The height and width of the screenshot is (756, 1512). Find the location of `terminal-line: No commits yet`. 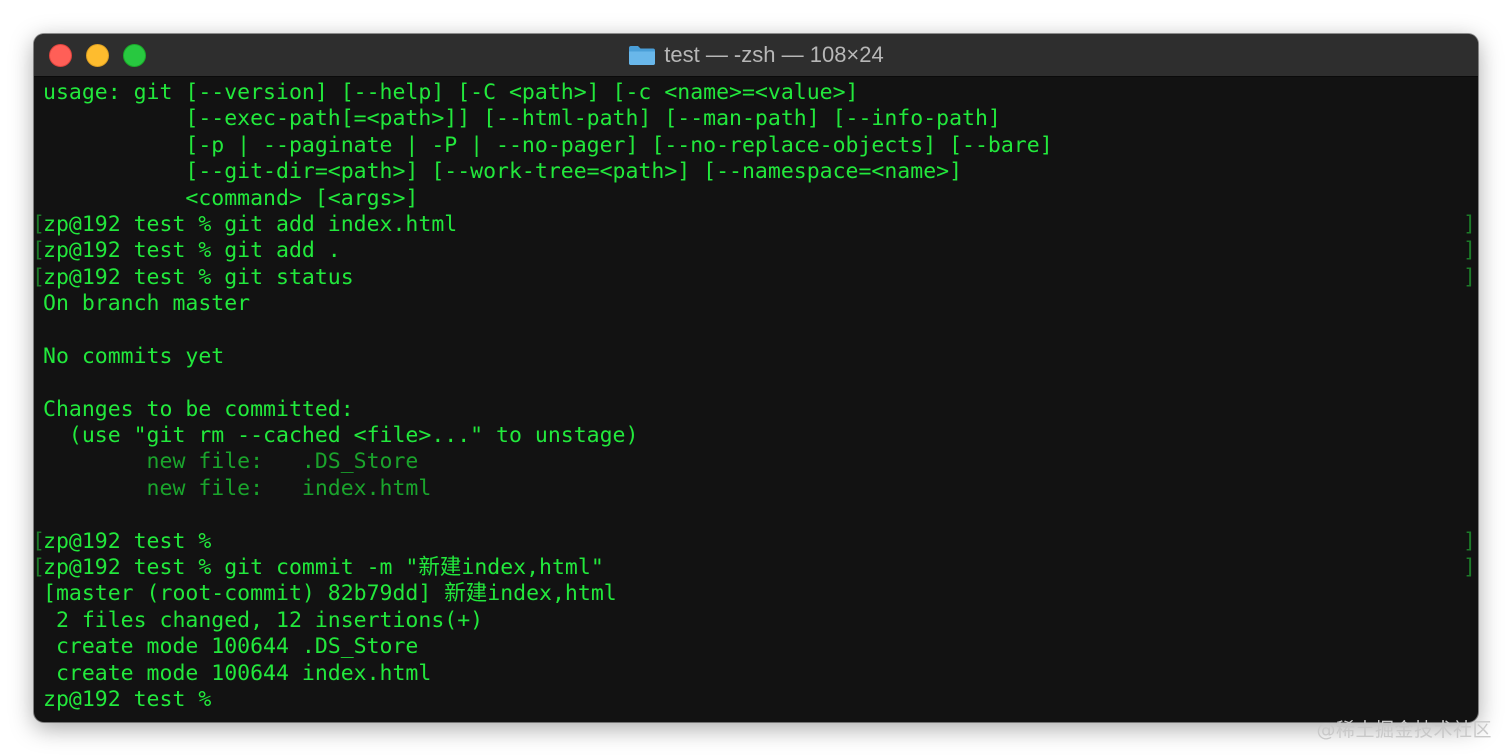

terminal-line: No commits yet is located at coordinates (756, 357).